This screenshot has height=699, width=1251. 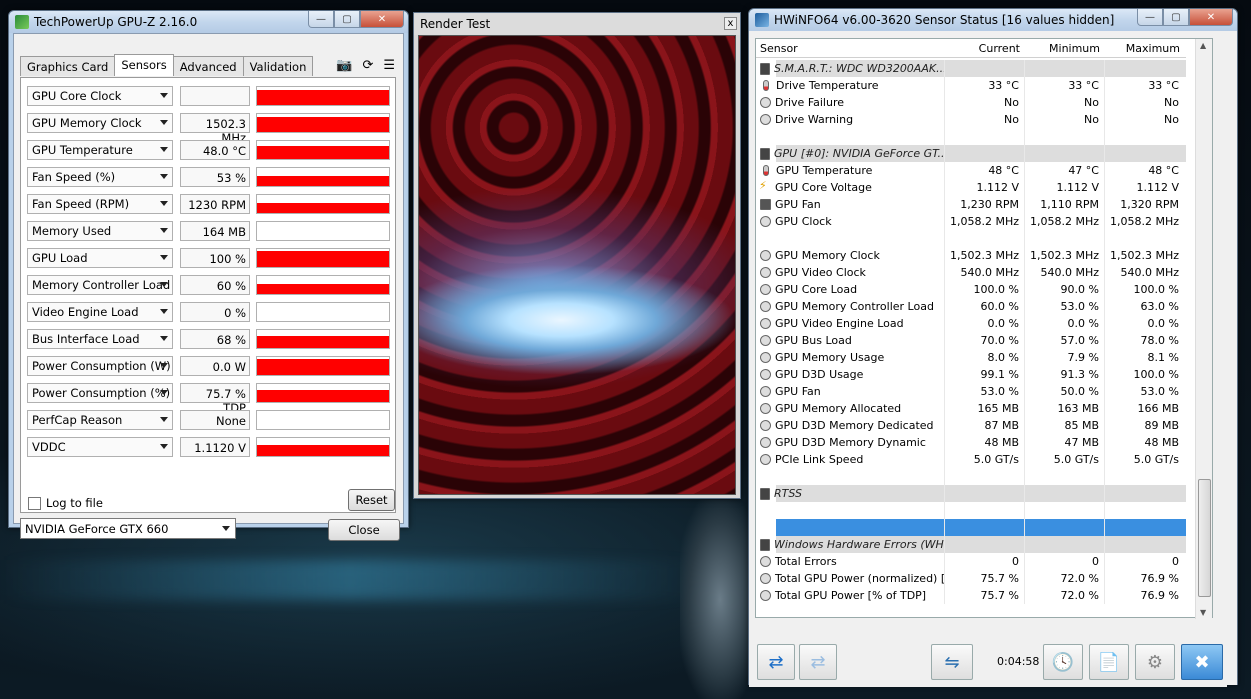 What do you see at coordinates (971, 561) in the screenshot?
I see `table-row: Total Errors 0 0 0` at bounding box center [971, 561].